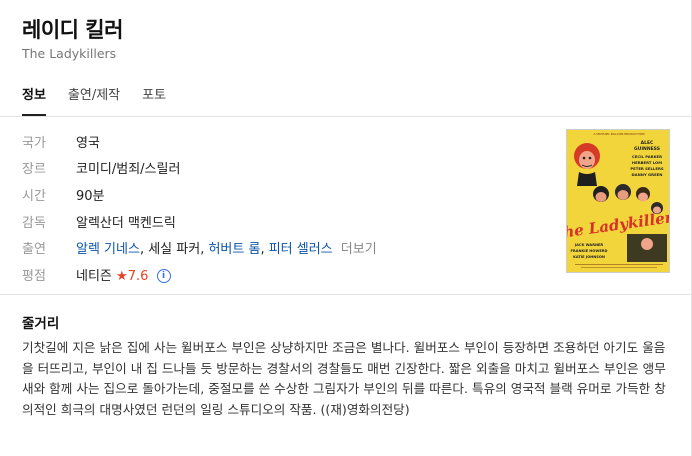  What do you see at coordinates (199, 141) in the screenshot?
I see `info-row-country: 국가 영국` at bounding box center [199, 141].